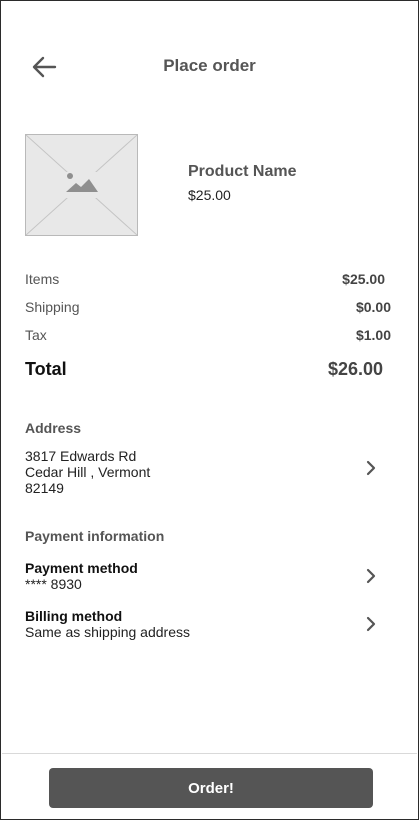 The height and width of the screenshot is (820, 419). Describe the element at coordinates (211, 788) in the screenshot. I see `order-button: Order!` at that location.